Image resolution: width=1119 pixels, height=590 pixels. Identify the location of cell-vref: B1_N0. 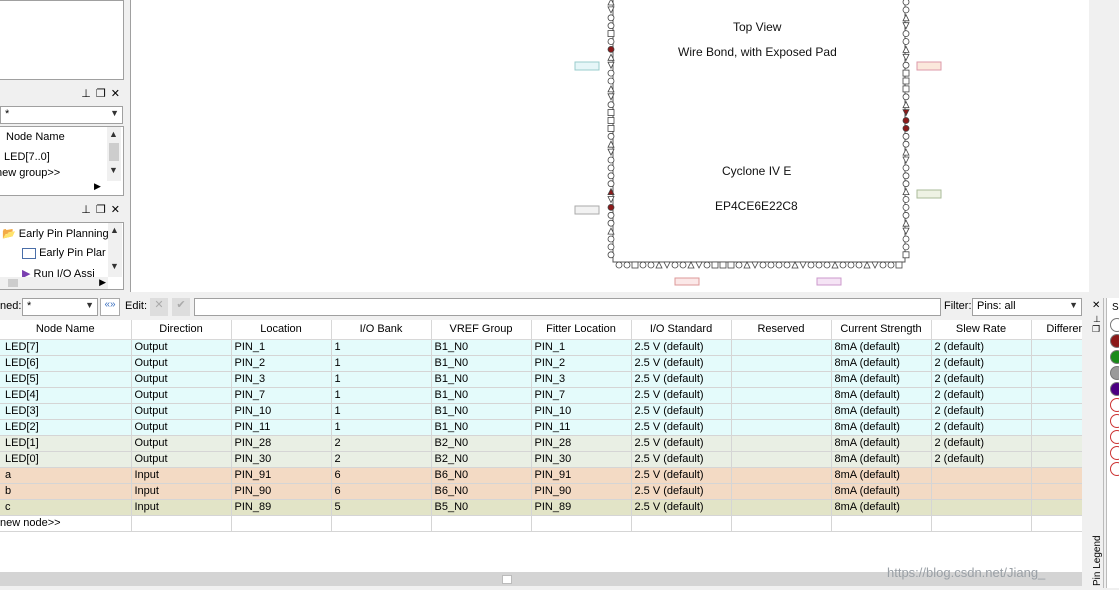
(481, 395).